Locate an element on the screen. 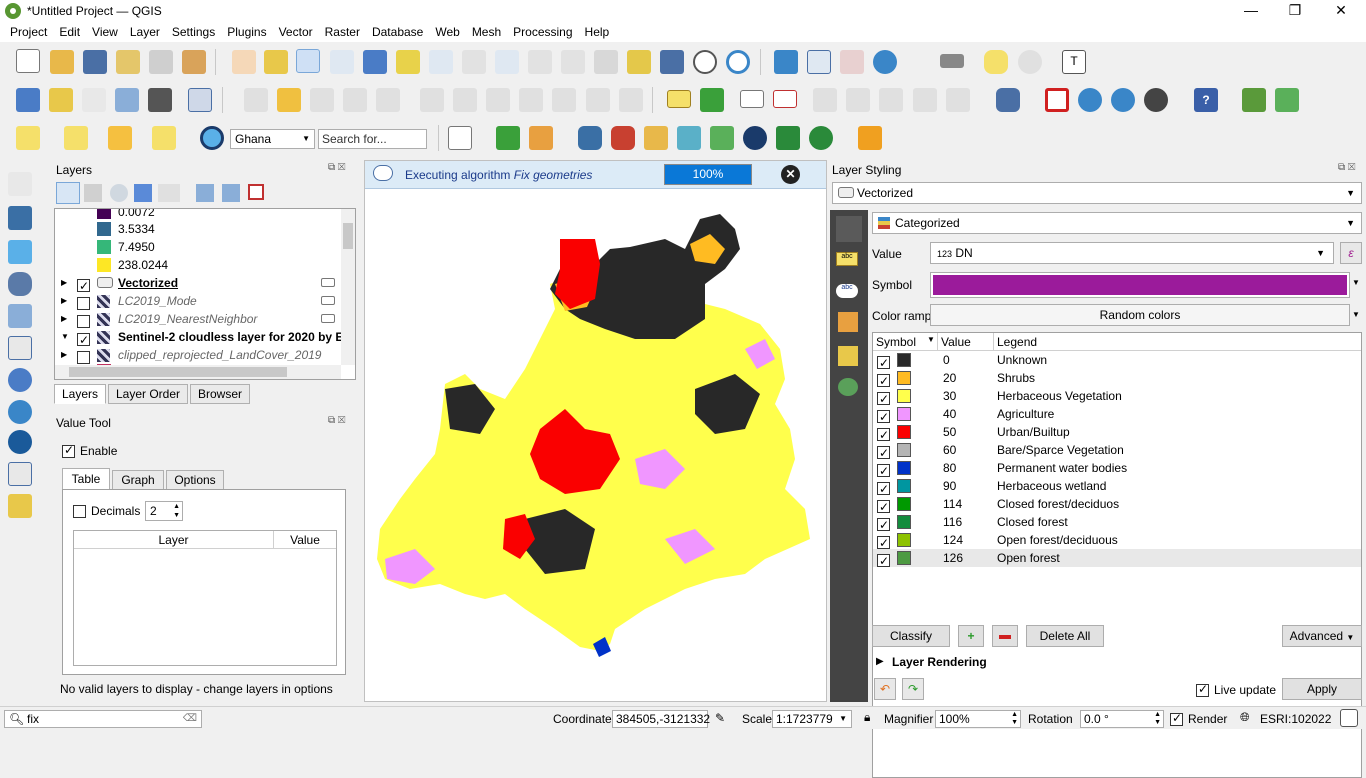 This screenshot has width=1366, height=778. menu-view: View is located at coordinates (105, 32).